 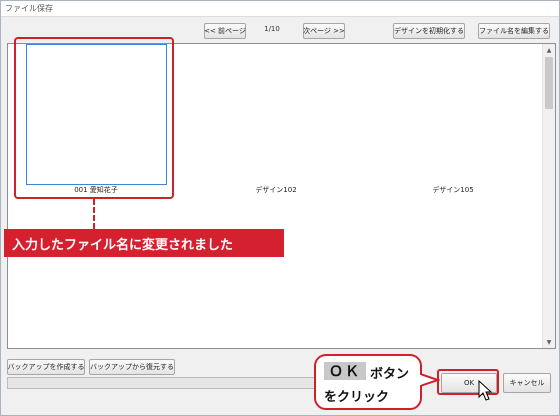 What do you see at coordinates (453, 190) in the screenshot?
I see `design-label: デザイン105` at bounding box center [453, 190].